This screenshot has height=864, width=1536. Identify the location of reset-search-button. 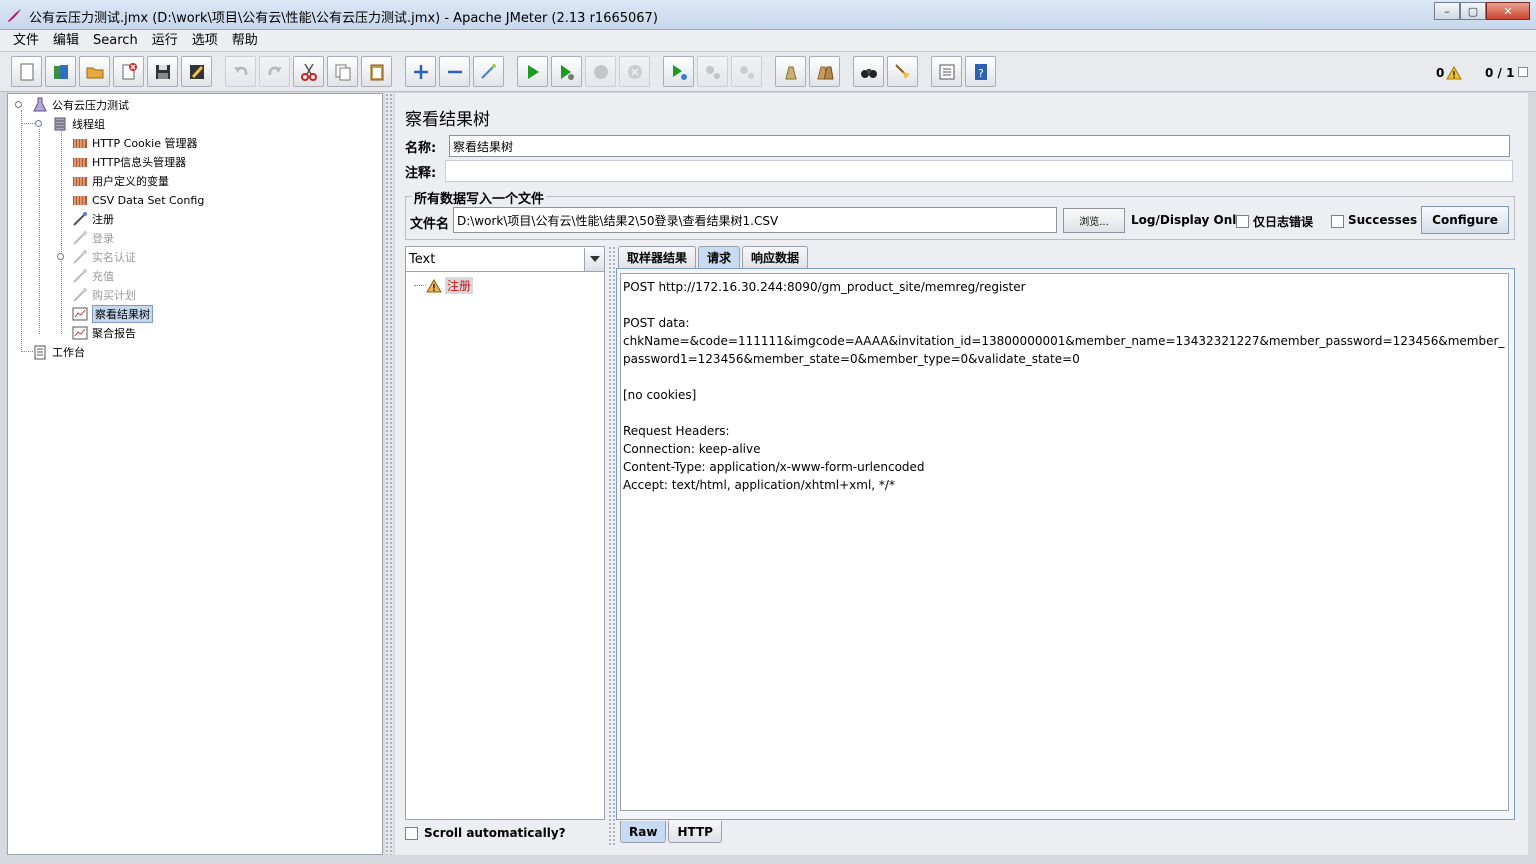
(902, 71).